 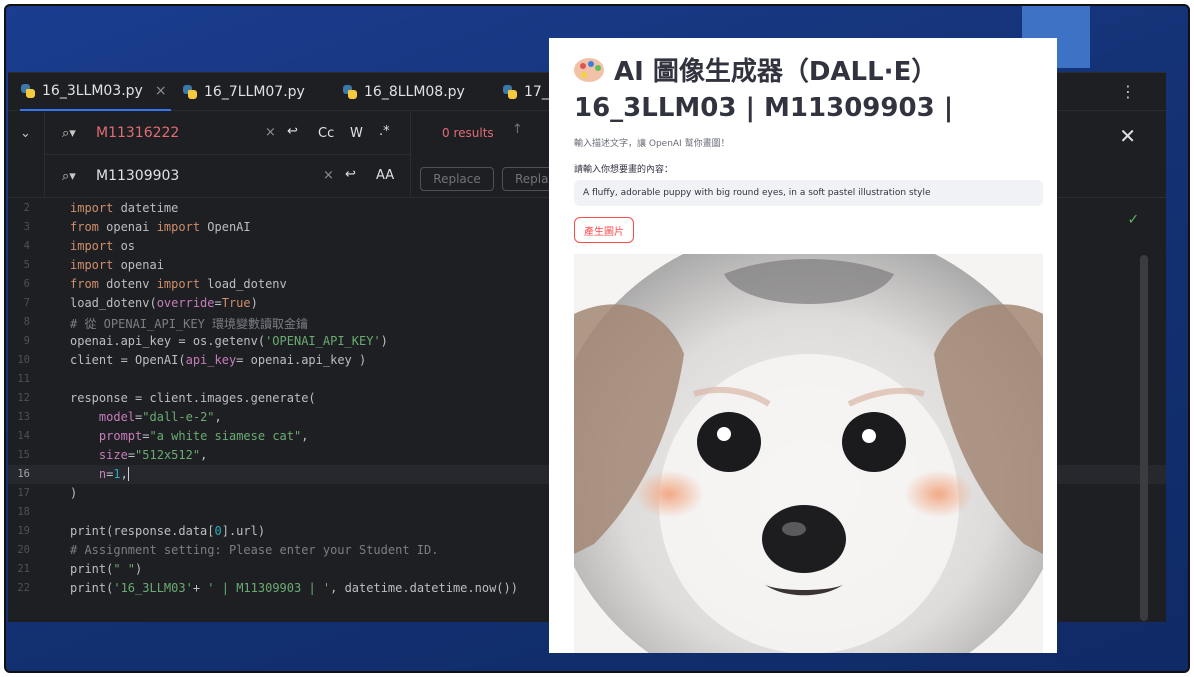 What do you see at coordinates (23, 531) in the screenshot?
I see `line-number: 19` at bounding box center [23, 531].